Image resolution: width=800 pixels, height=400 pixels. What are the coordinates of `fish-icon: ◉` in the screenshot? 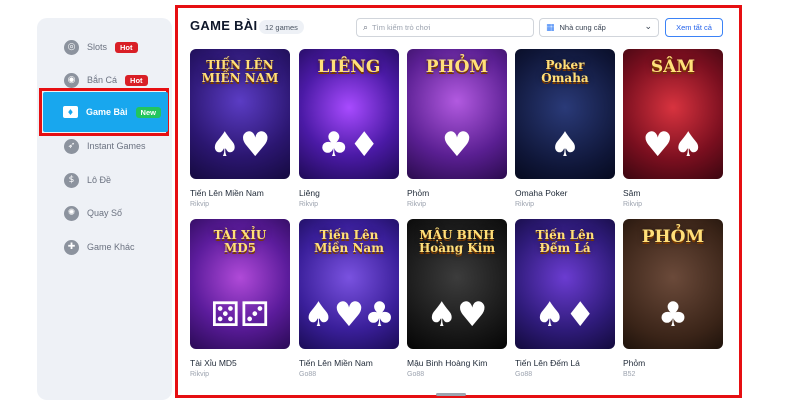 It's located at (71, 80).